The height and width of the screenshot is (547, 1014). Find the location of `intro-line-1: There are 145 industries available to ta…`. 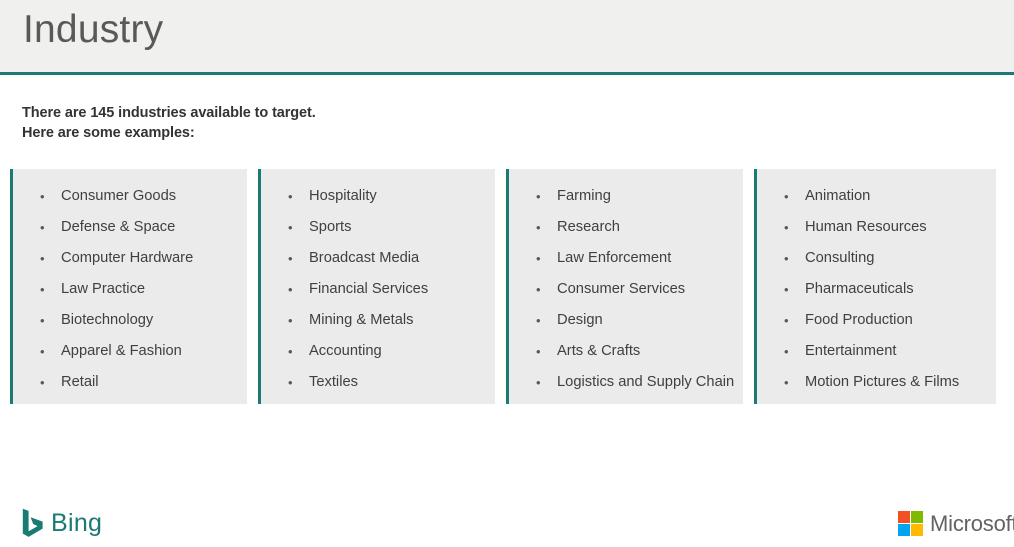

intro-line-1: There are 145 industries available to ta… is located at coordinates (169, 113).